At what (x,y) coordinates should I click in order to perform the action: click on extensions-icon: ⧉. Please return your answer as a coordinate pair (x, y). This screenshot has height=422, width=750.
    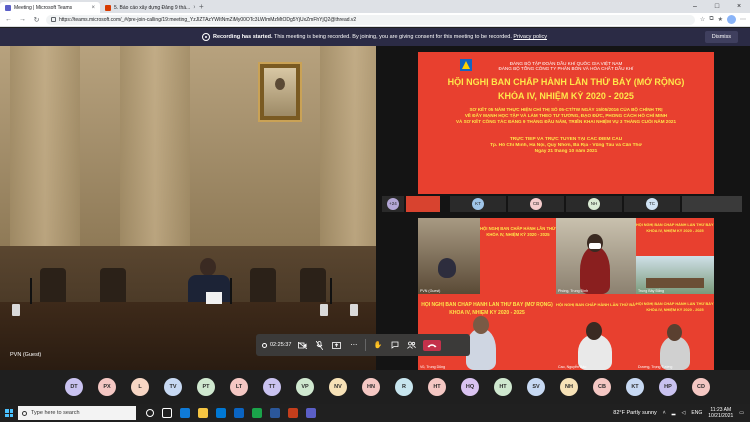
    Looking at the image, I should click on (711, 19).